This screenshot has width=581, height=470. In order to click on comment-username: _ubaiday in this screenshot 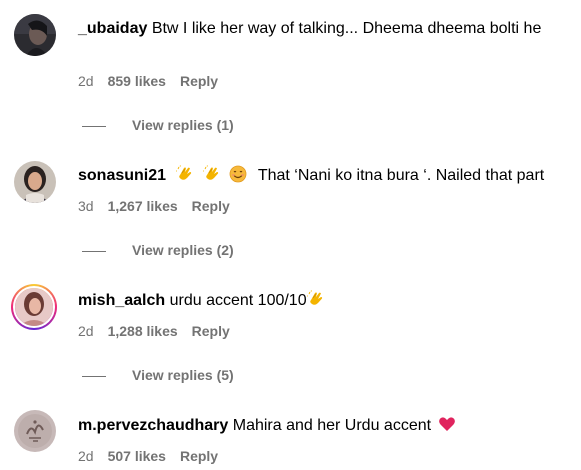, I will do `click(112, 28)`.